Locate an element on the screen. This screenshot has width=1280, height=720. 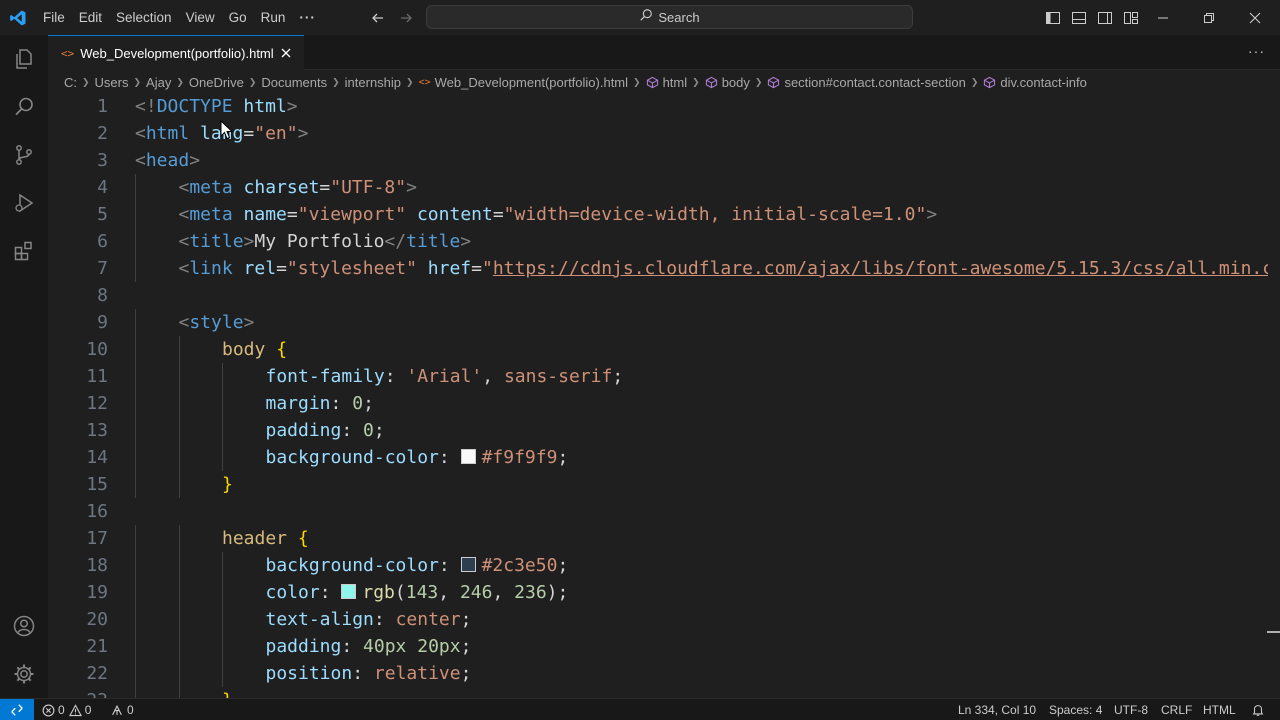
code-line: 21 padding: 40px 20px; is located at coordinates (658, 646).